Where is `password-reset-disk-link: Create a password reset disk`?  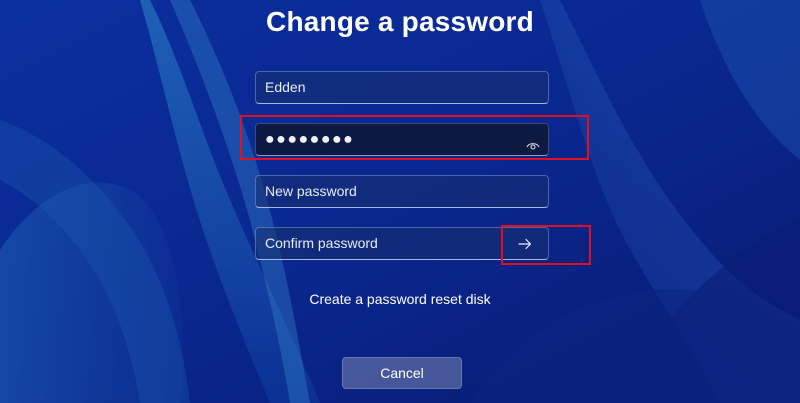
password-reset-disk-link: Create a password reset disk is located at coordinates (400, 299).